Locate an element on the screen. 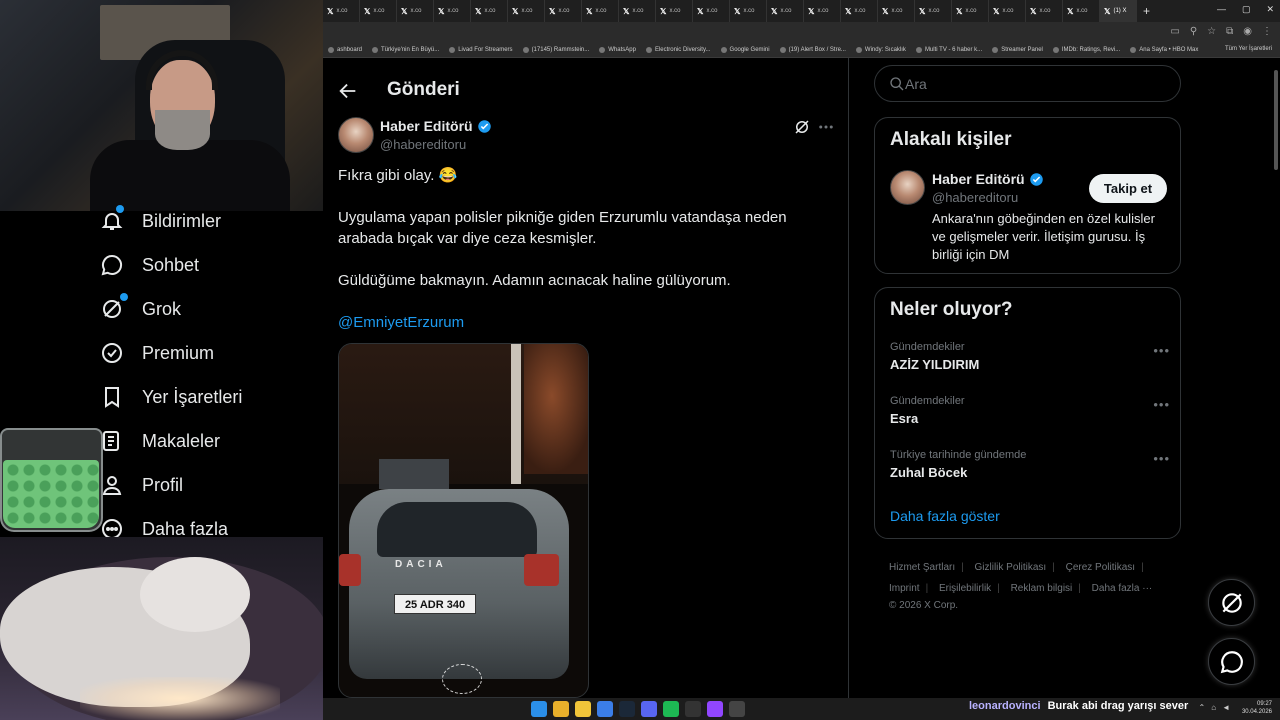 This screenshot has width=1280, height=720. nav-item-chat: Sohbet is located at coordinates (149, 265).